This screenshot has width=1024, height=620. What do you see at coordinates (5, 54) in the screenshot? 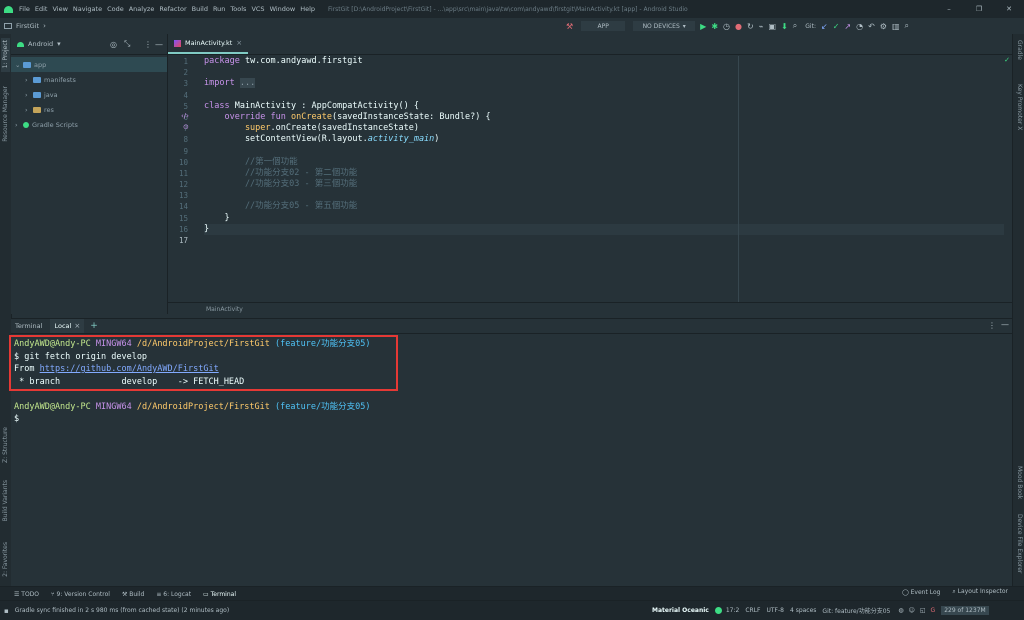
I see `project-tool-tab: 1: Project` at bounding box center [5, 54].